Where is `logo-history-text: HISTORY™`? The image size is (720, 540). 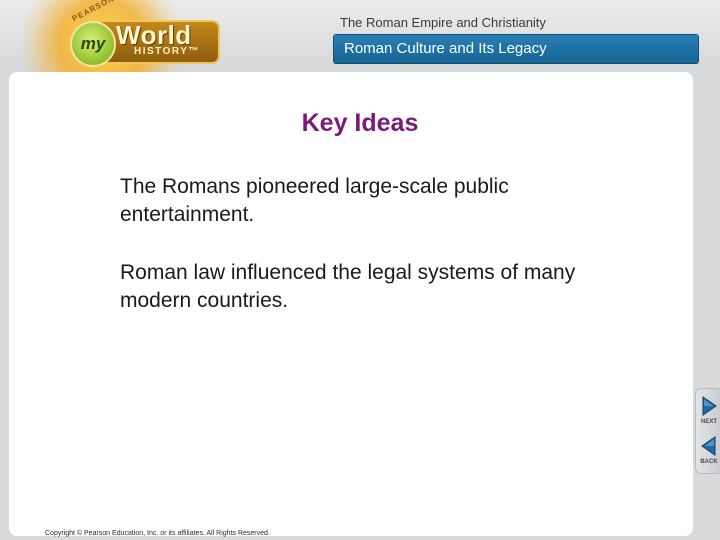
logo-history-text: HISTORY™ is located at coordinates (167, 51).